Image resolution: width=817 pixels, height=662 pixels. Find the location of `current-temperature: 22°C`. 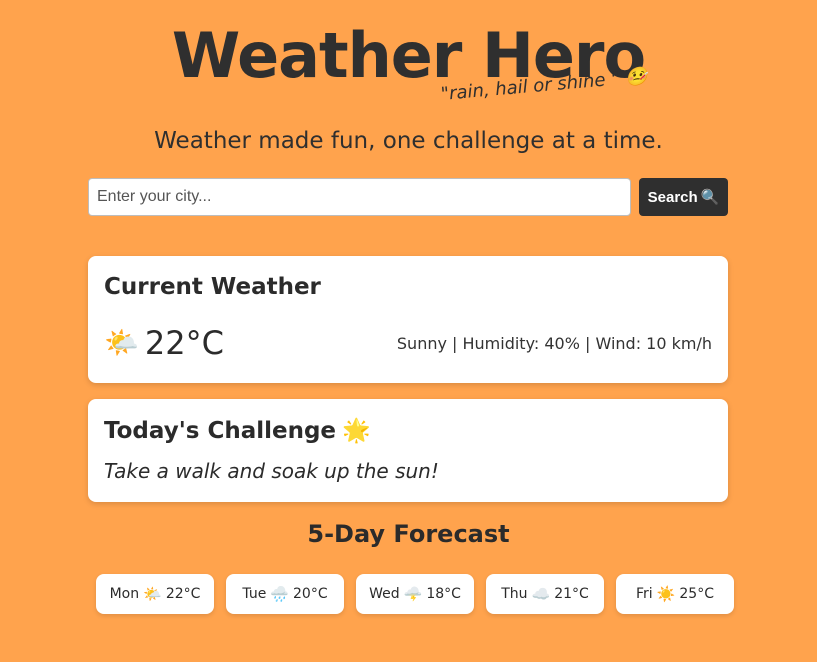

current-temperature: 22°C is located at coordinates (184, 343).